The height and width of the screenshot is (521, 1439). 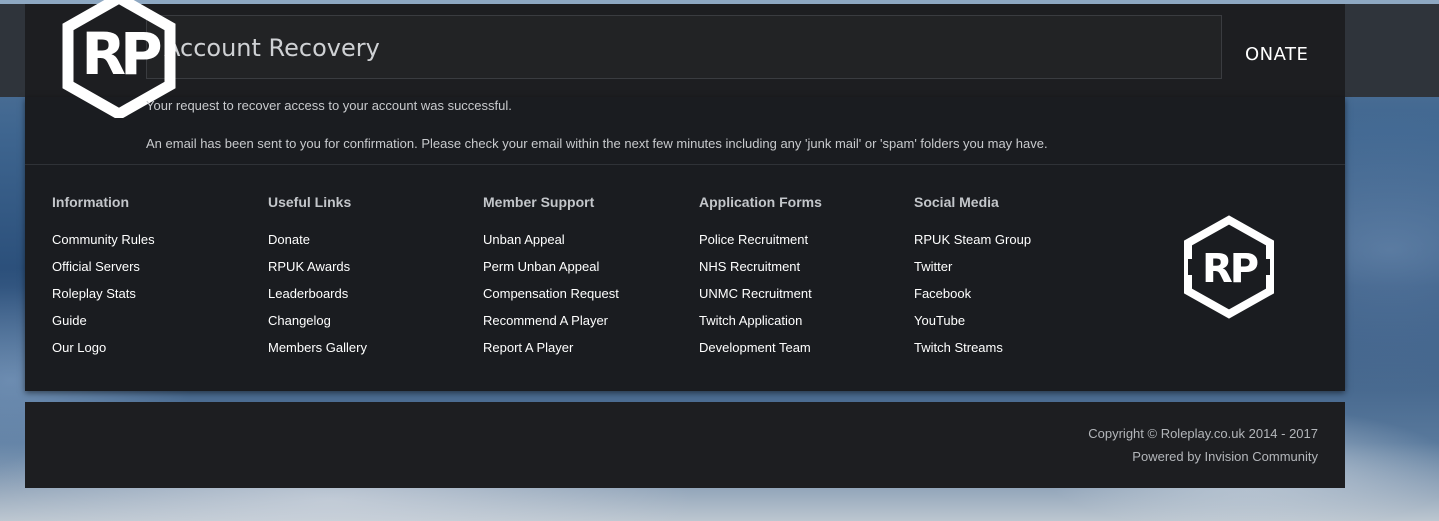 What do you see at coordinates (310, 202) in the screenshot?
I see `footer-column-heading: Useful Links` at bounding box center [310, 202].